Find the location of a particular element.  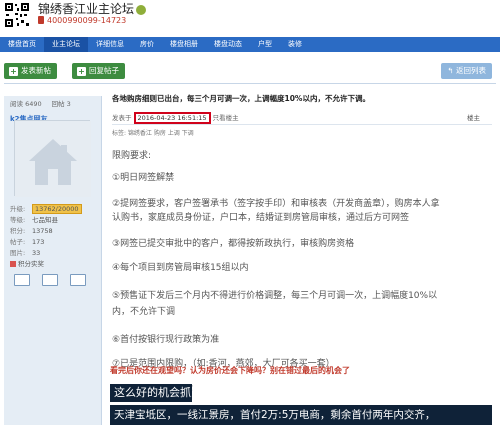

new-post-button: + 发表新帖 is located at coordinates (30, 71).